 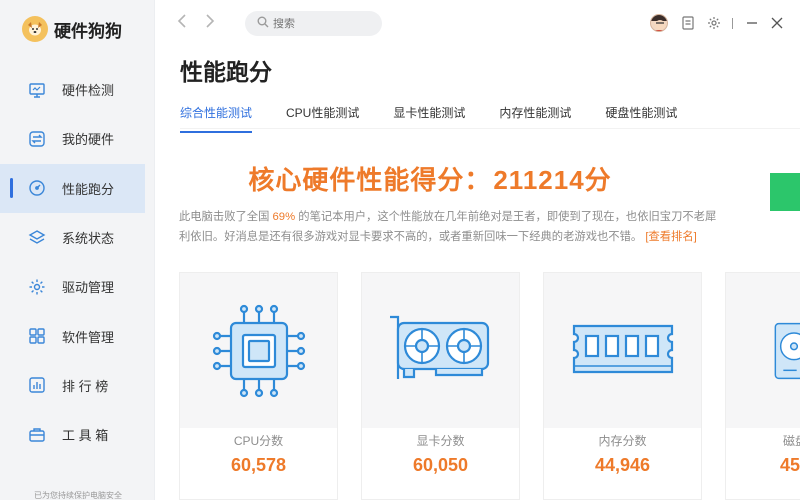 I want to click on card-value: 45, so click(x=790, y=465).